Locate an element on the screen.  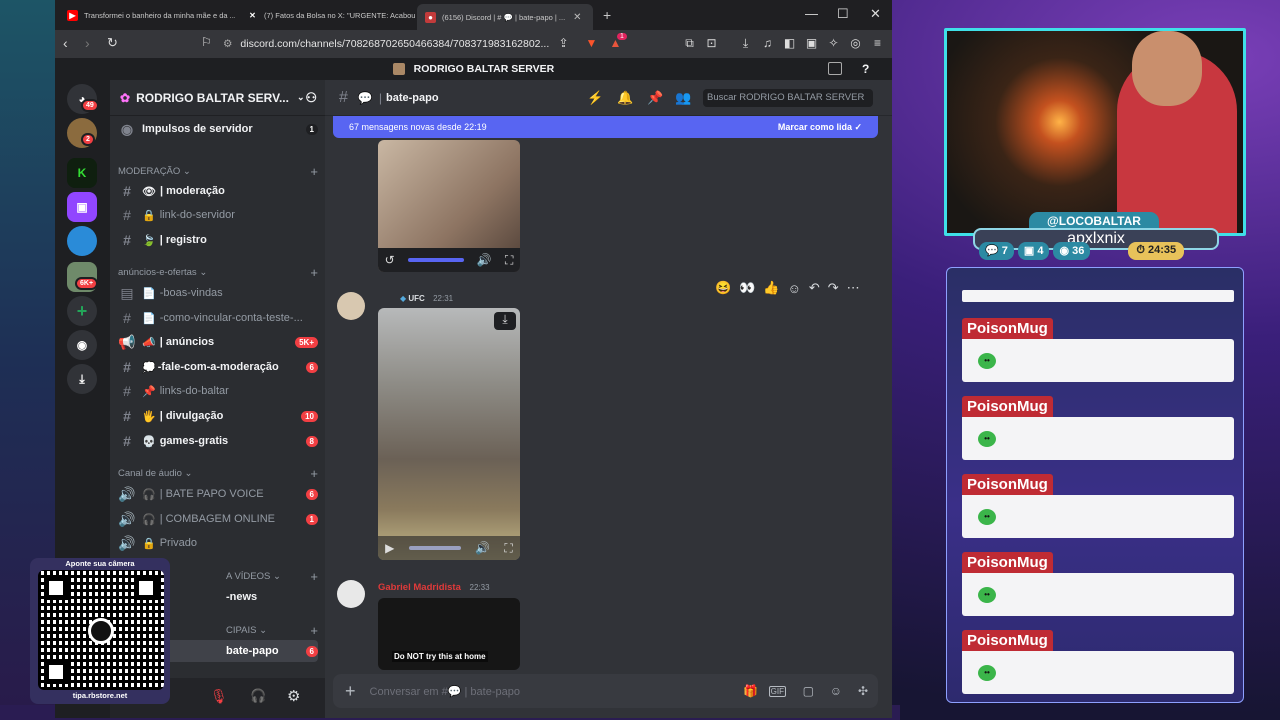
server-icon is located at coordinates (82, 241).